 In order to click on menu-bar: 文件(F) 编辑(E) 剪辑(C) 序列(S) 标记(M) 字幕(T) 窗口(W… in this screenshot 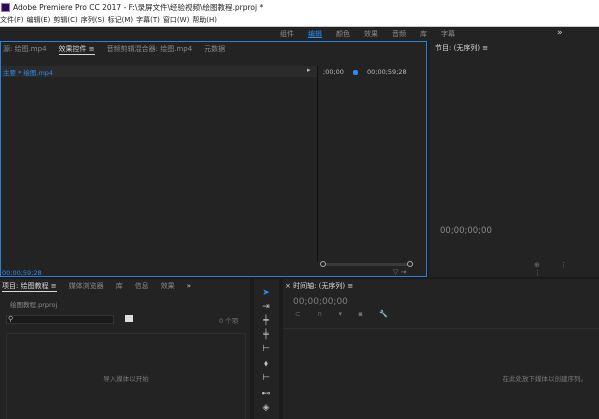, I will do `click(299, 20)`.